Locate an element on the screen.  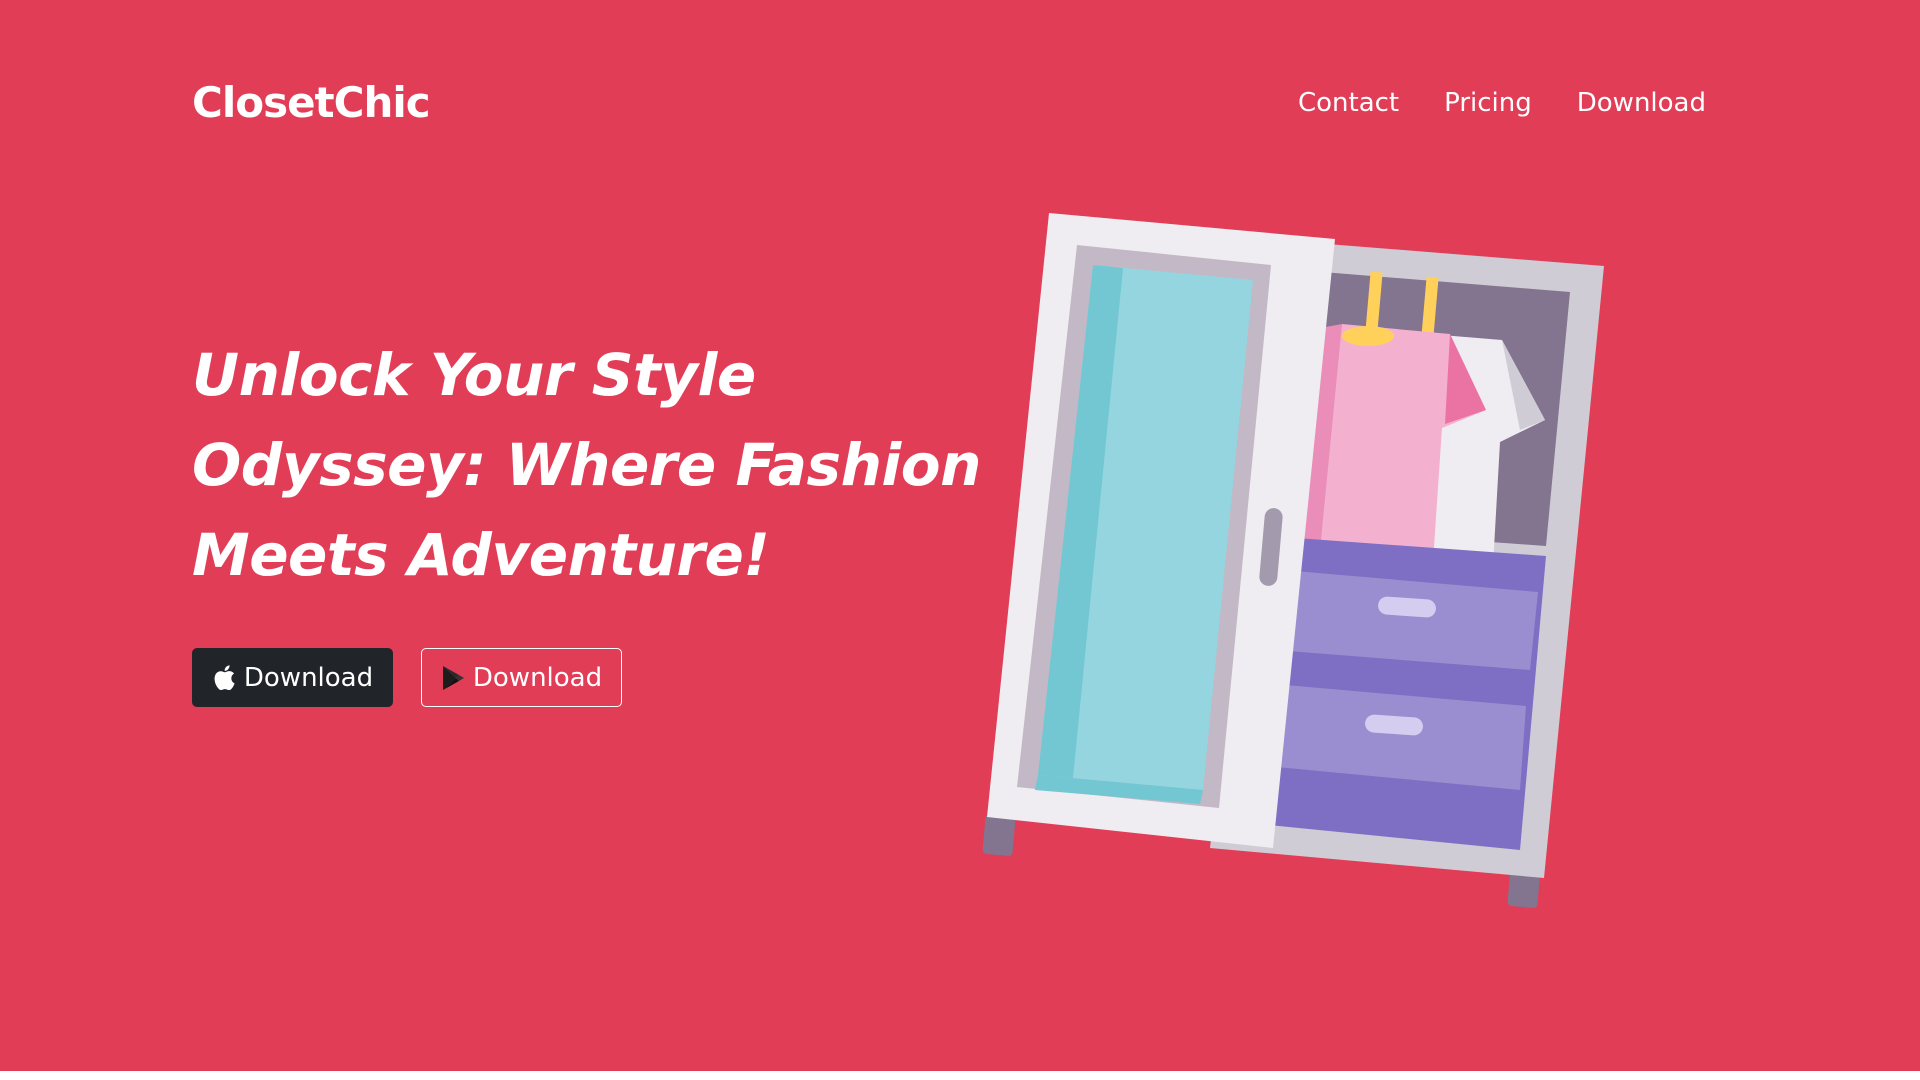
download-buttons: Download Download is located at coordinates (407, 677).